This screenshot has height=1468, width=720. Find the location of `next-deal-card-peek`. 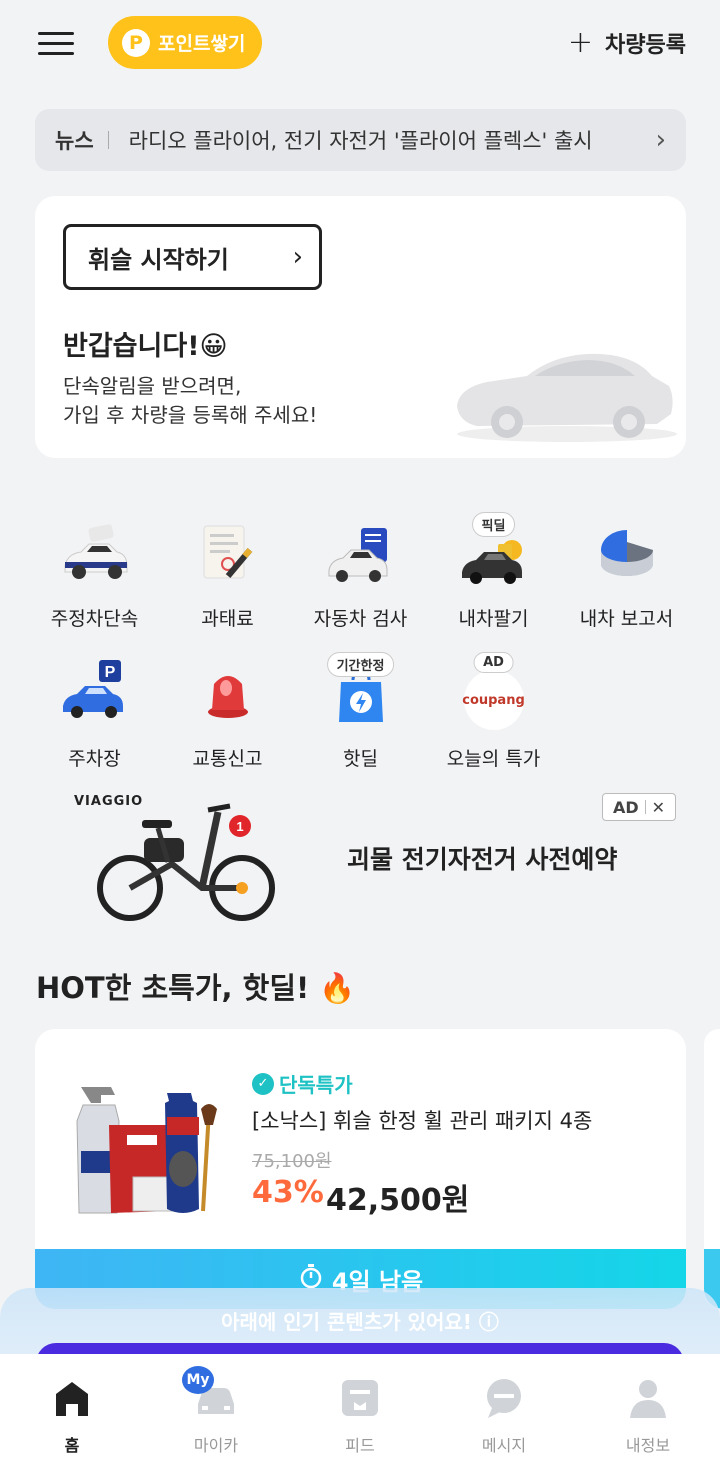

next-deal-card-peek is located at coordinates (712, 1169).